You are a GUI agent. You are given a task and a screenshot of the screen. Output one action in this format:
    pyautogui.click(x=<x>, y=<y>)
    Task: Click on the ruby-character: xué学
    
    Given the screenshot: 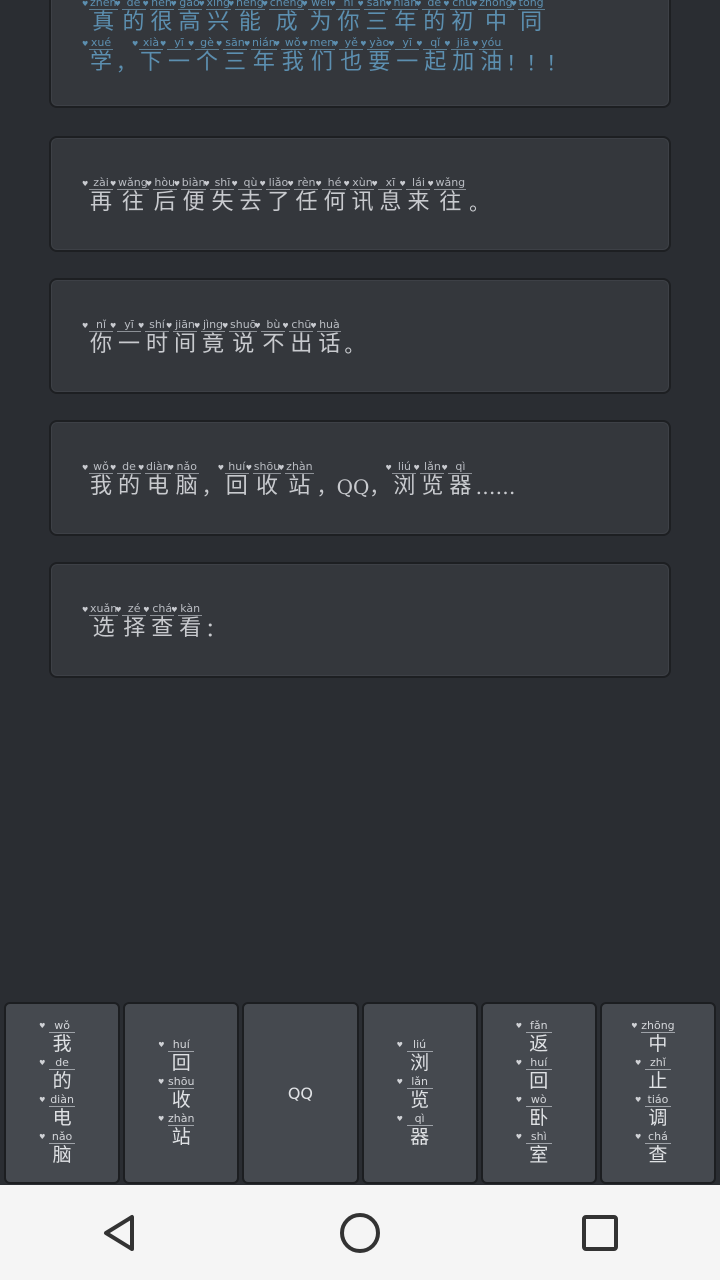 What is the action you would take?
    pyautogui.click(x=97, y=56)
    